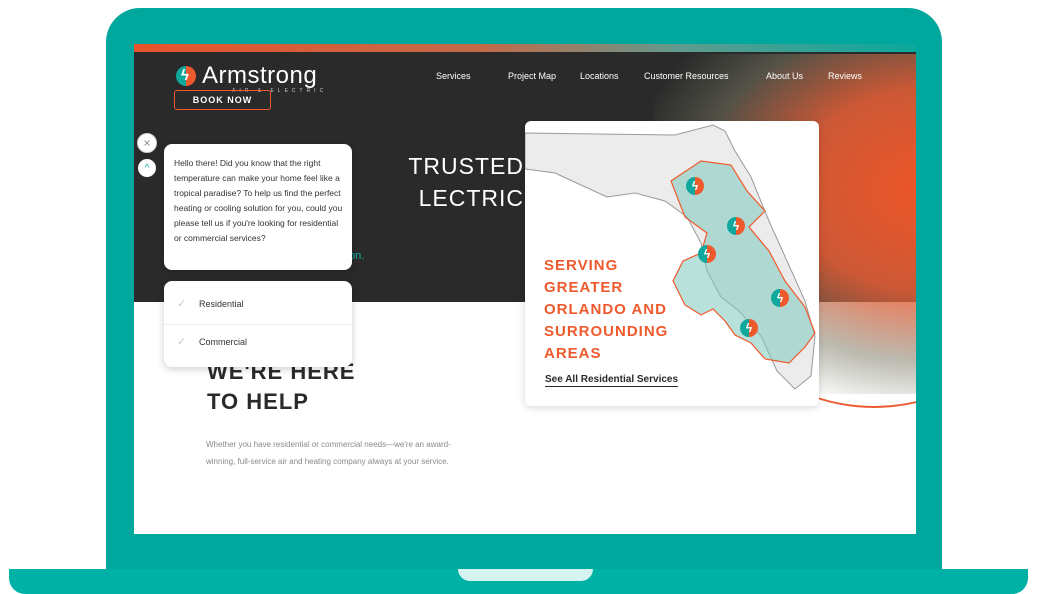 Image resolution: width=1037 pixels, height=594 pixels. What do you see at coordinates (525, 575) in the screenshot?
I see `laptop-notch` at bounding box center [525, 575].